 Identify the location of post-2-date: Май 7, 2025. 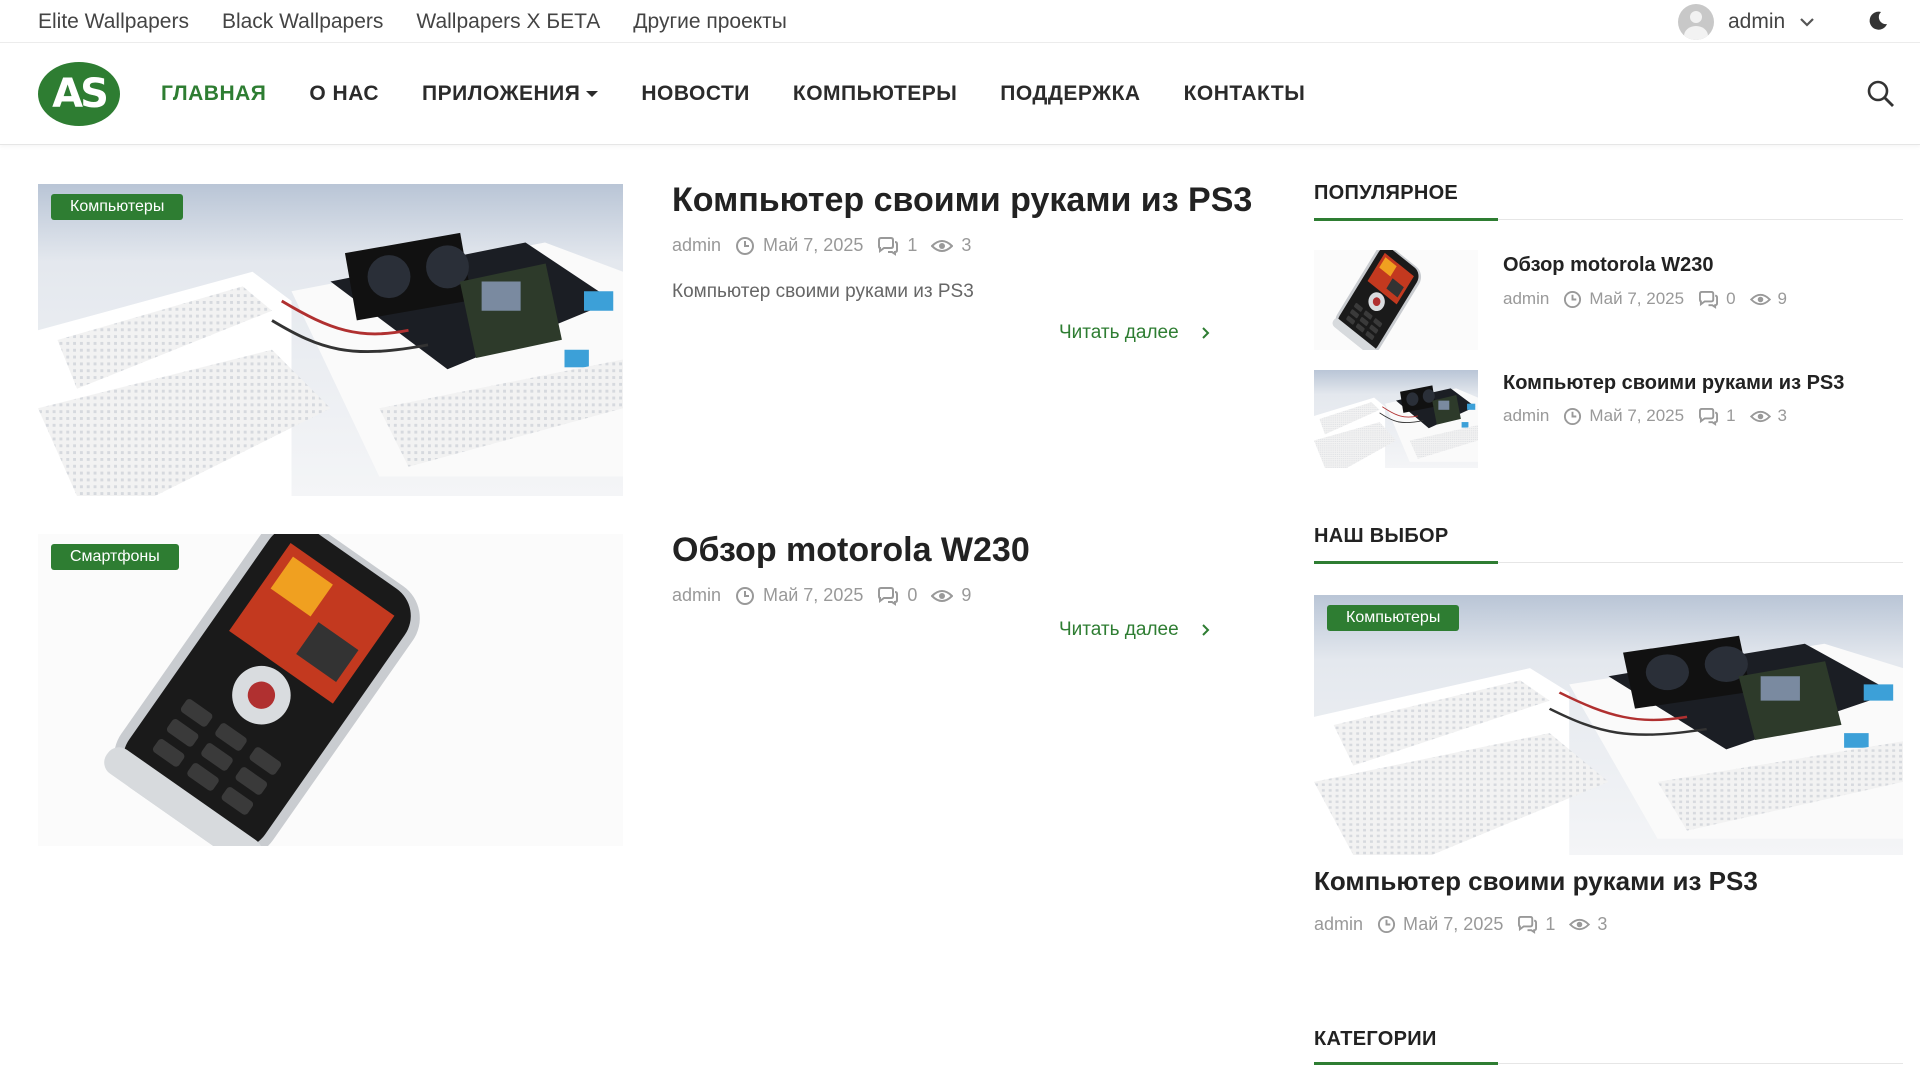
(813, 595).